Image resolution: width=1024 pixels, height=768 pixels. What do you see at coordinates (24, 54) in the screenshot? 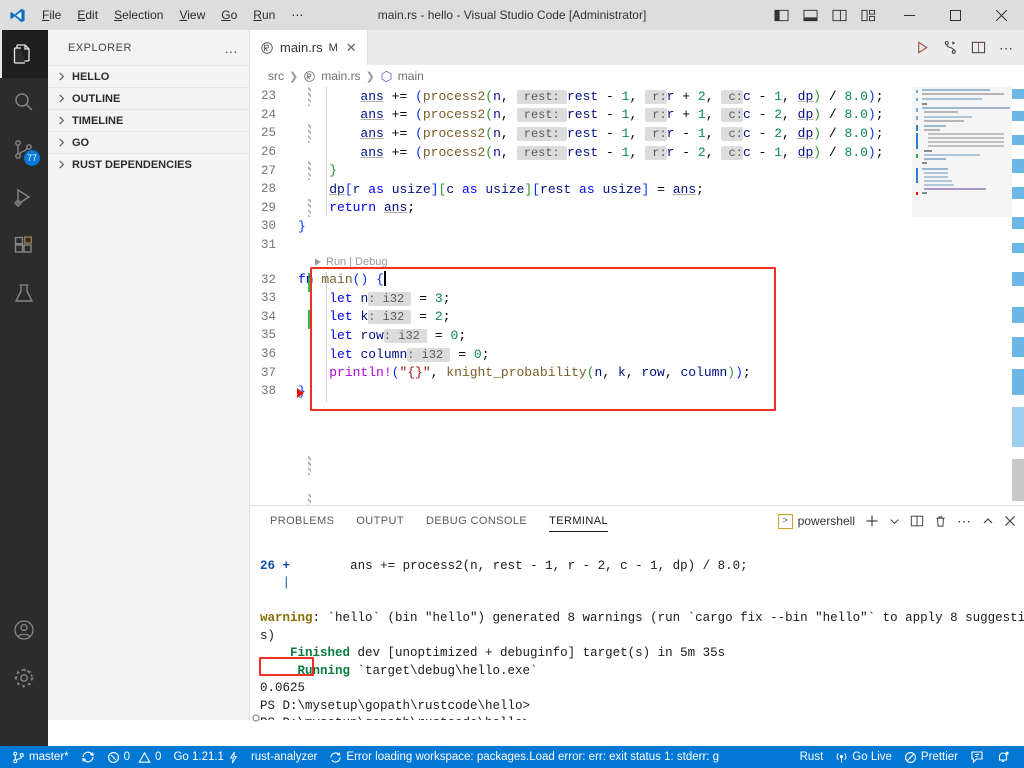
I see `activity-explorer` at bounding box center [24, 54].